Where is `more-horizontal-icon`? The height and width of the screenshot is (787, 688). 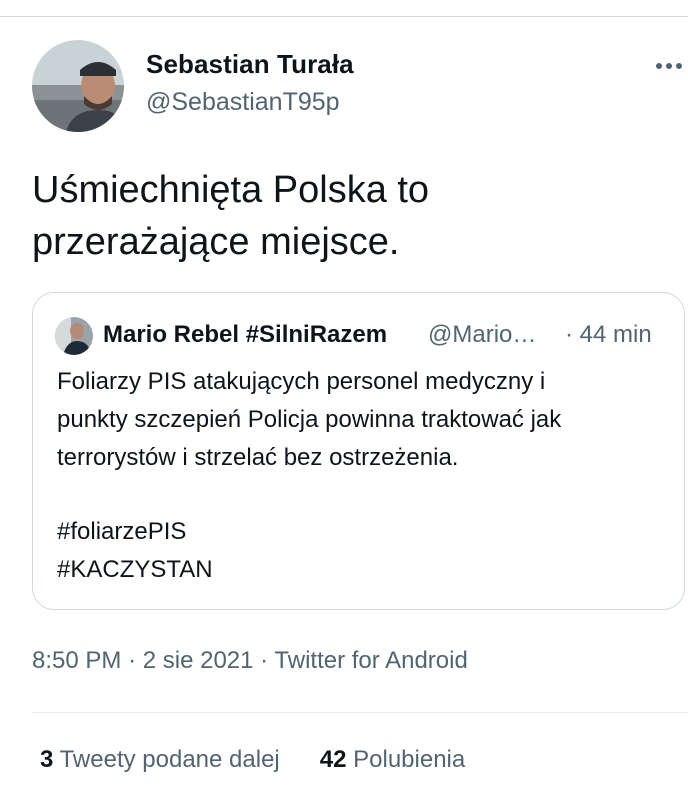
more-horizontal-icon is located at coordinates (669, 66).